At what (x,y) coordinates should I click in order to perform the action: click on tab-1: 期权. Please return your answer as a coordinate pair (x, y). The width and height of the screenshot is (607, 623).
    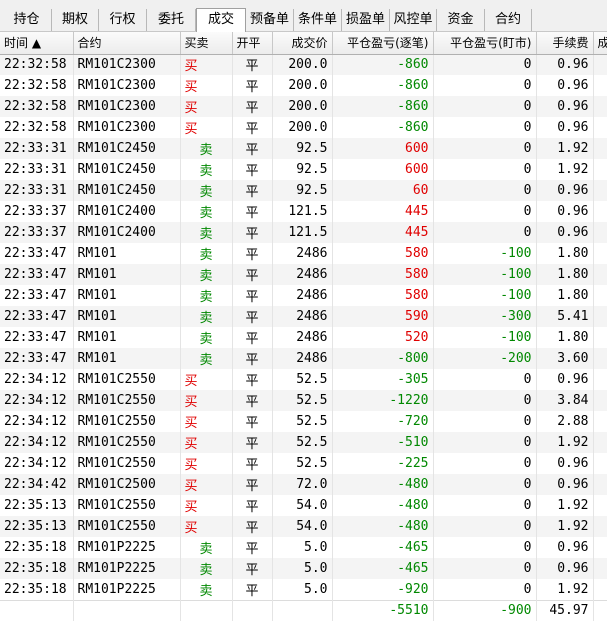
    Looking at the image, I should click on (75, 20).